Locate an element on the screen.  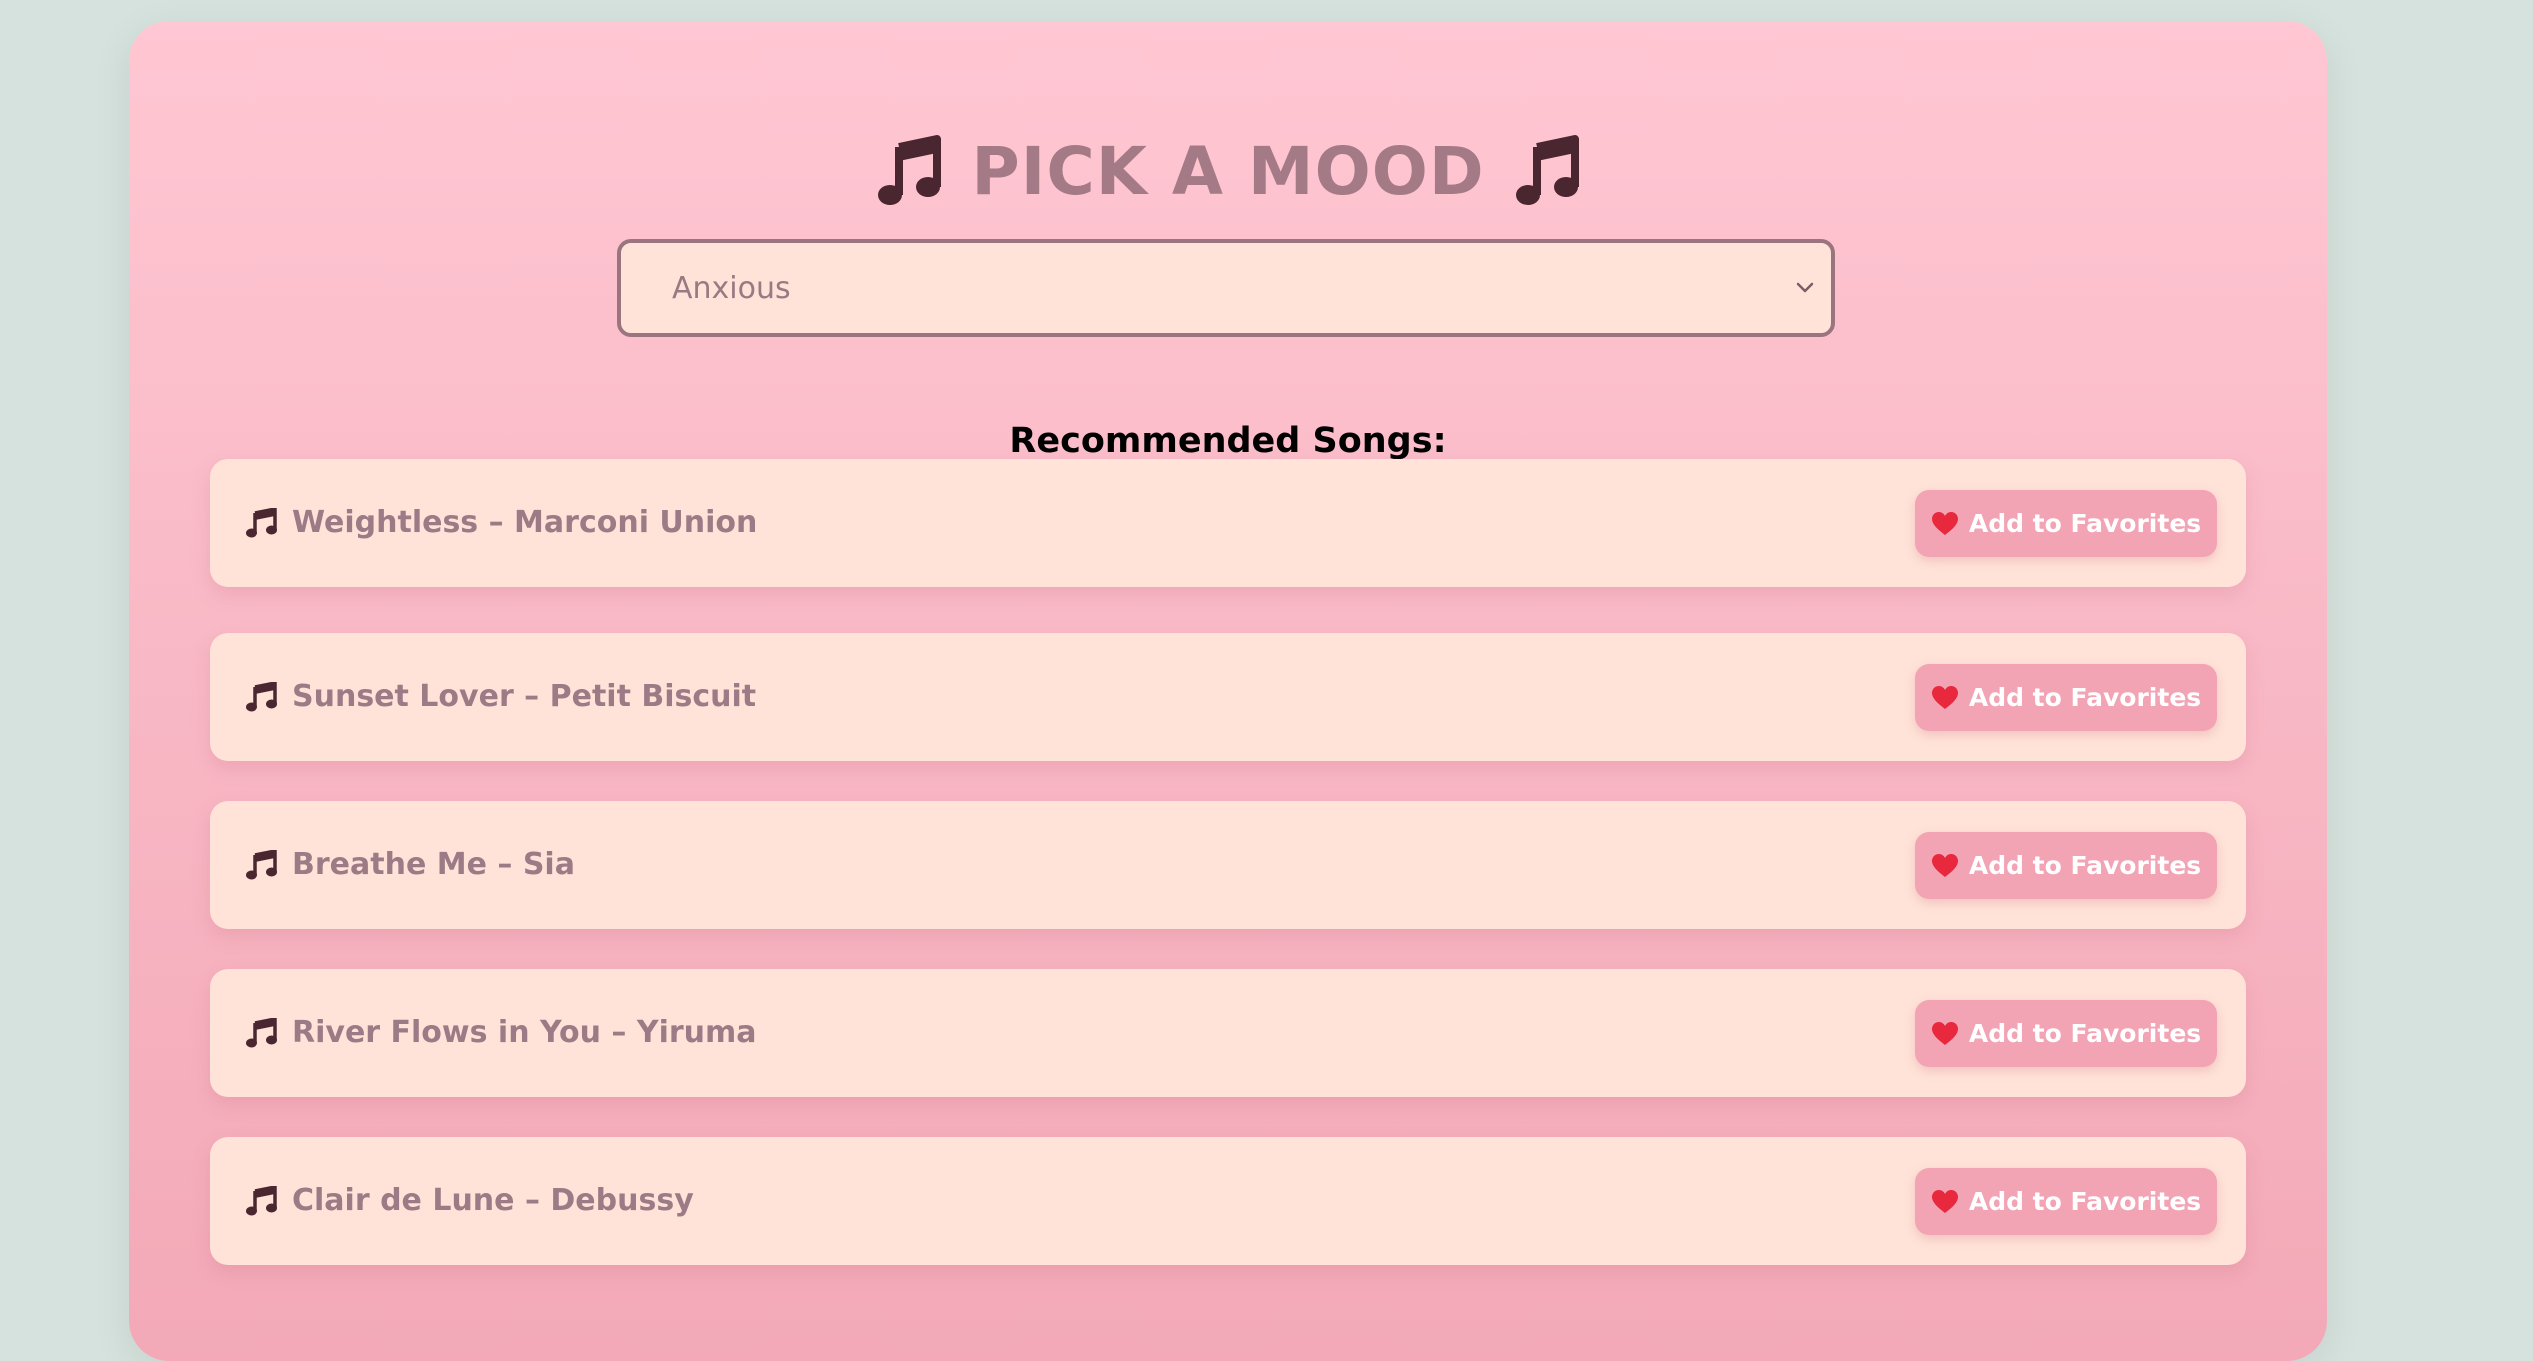
page-title: PICK A MOOD is located at coordinates (1228, 171).